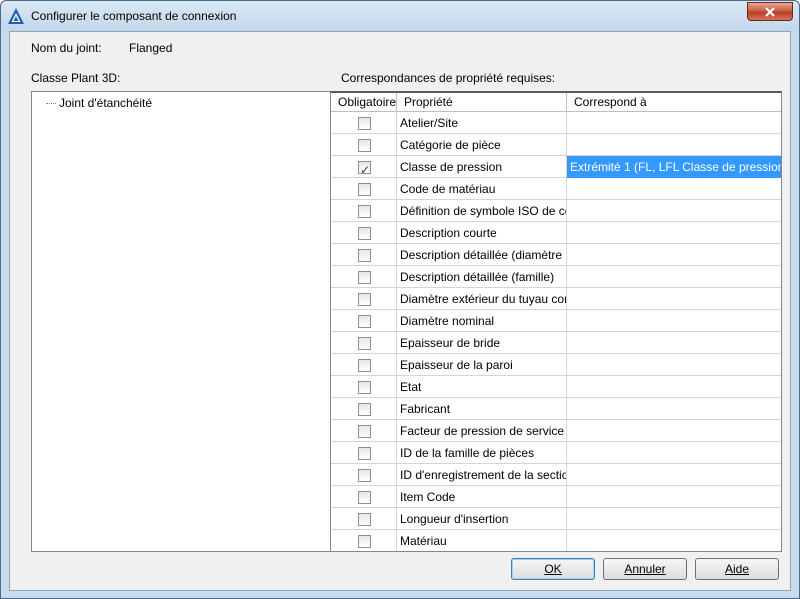 This screenshot has width=800, height=599. I want to click on close-icon, so click(770, 11).